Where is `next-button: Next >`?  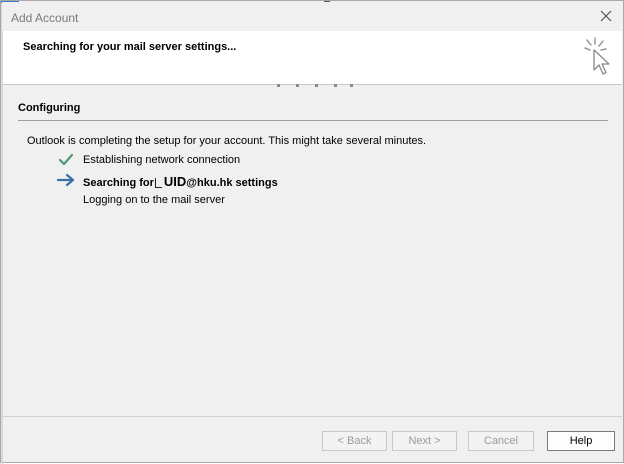
next-button: Next > is located at coordinates (424, 441).